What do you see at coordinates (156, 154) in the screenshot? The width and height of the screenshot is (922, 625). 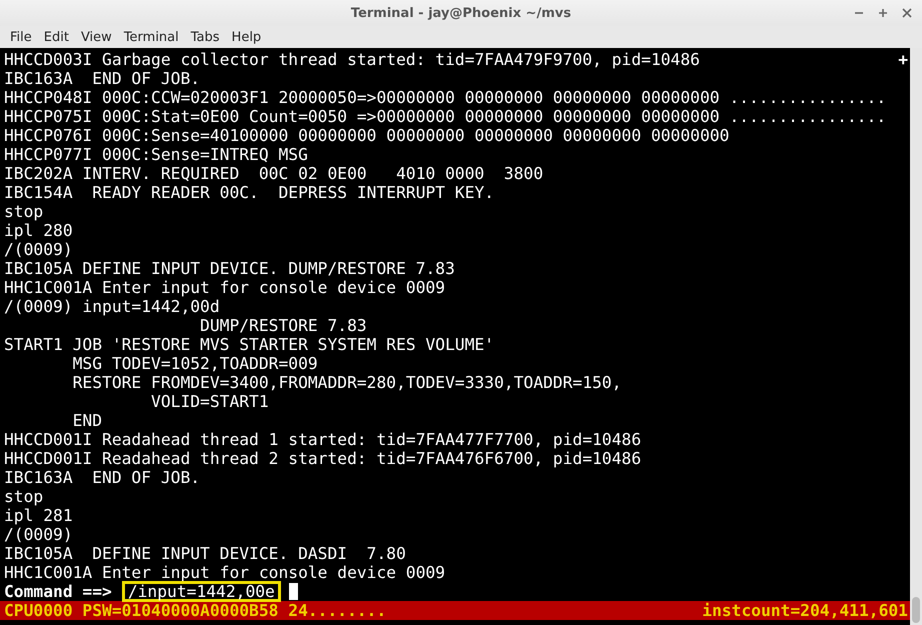 I see `terminal-line: HHCCP077I 000C:Sense=INTREQ MSG` at bounding box center [156, 154].